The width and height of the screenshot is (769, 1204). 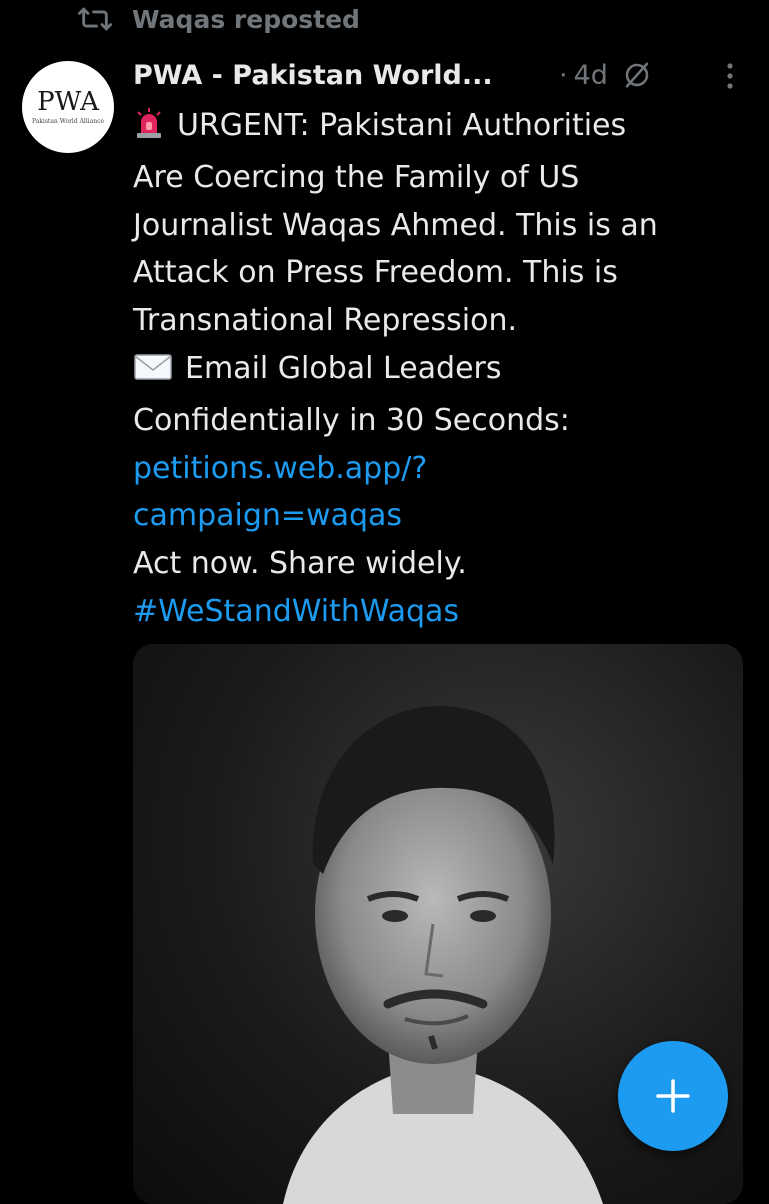 I want to click on post-line: Are Coercing the Family of US, so click(x=356, y=177).